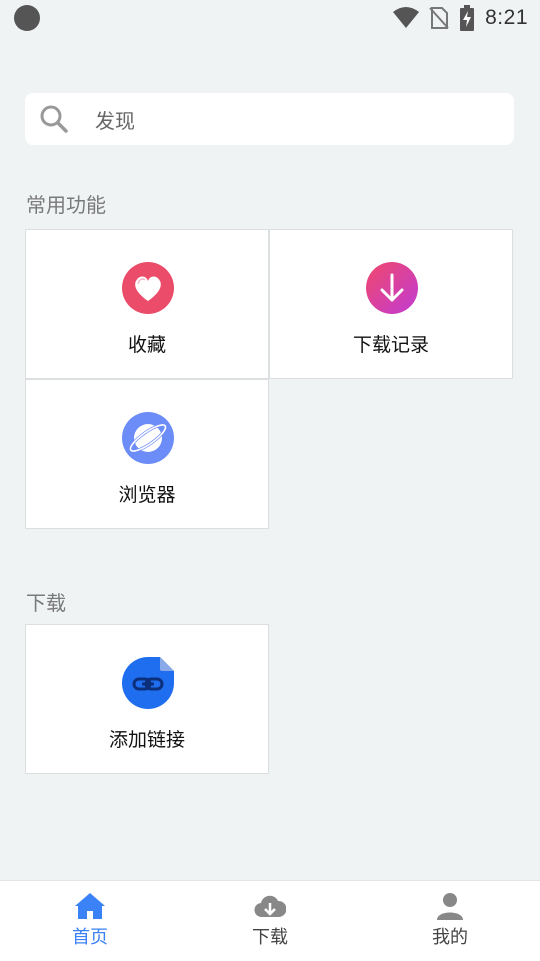  What do you see at coordinates (90, 906) in the screenshot?
I see `home-icon` at bounding box center [90, 906].